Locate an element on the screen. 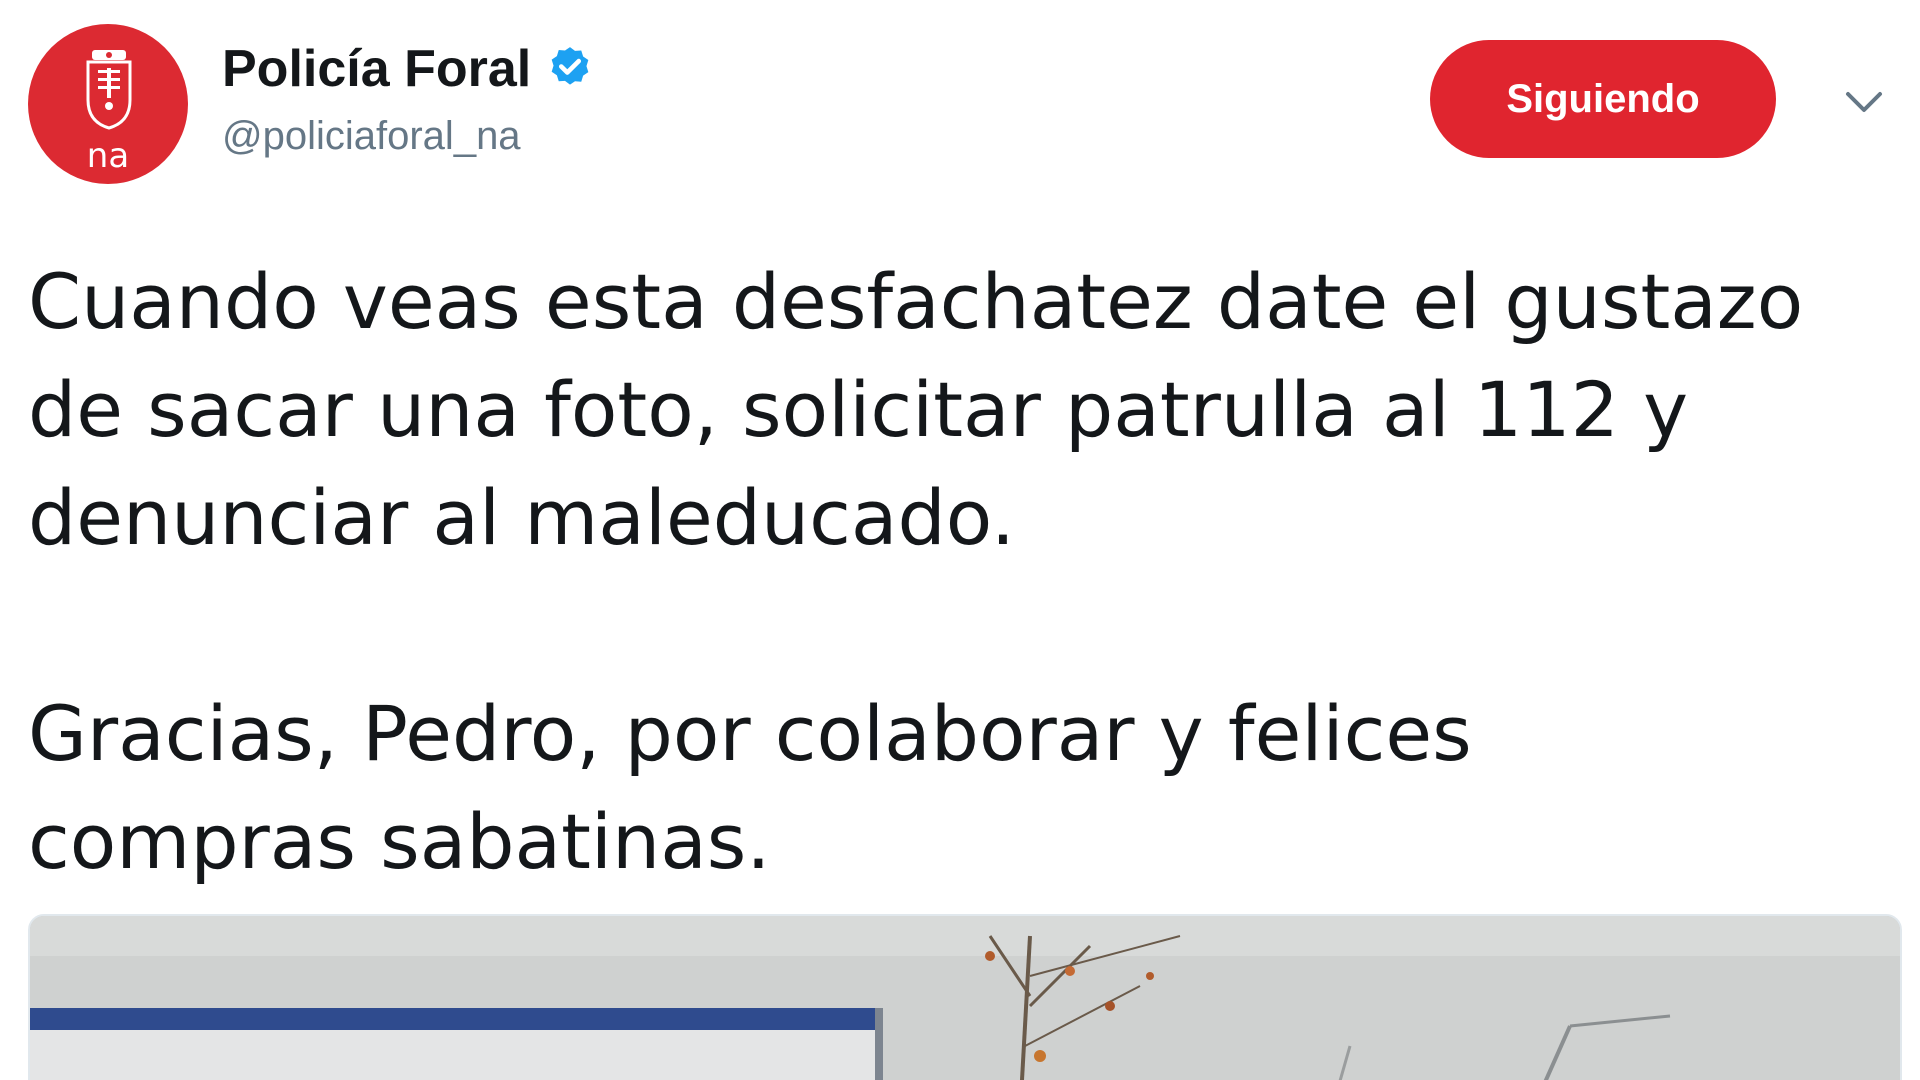 The width and height of the screenshot is (1920, 1080). following-button: Siguiendo is located at coordinates (1603, 99).